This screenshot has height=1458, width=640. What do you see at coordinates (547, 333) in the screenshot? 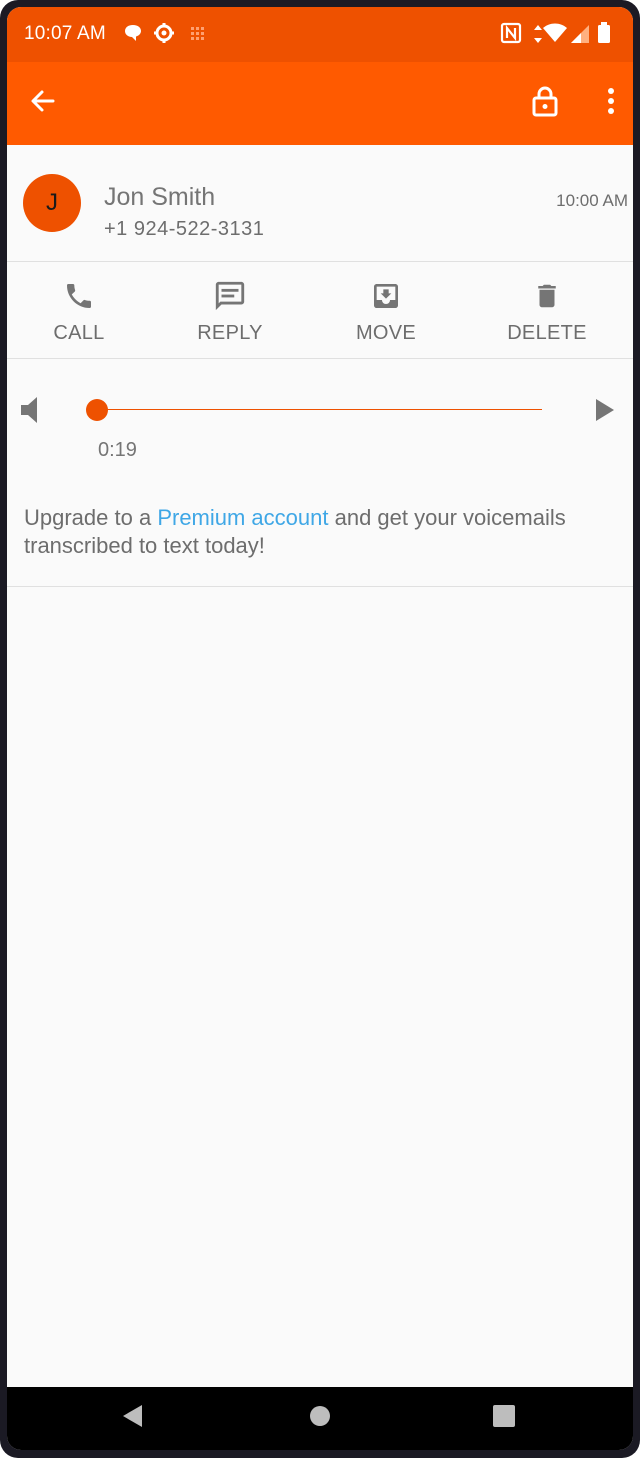
I see `delete-label: DELETE` at bounding box center [547, 333].